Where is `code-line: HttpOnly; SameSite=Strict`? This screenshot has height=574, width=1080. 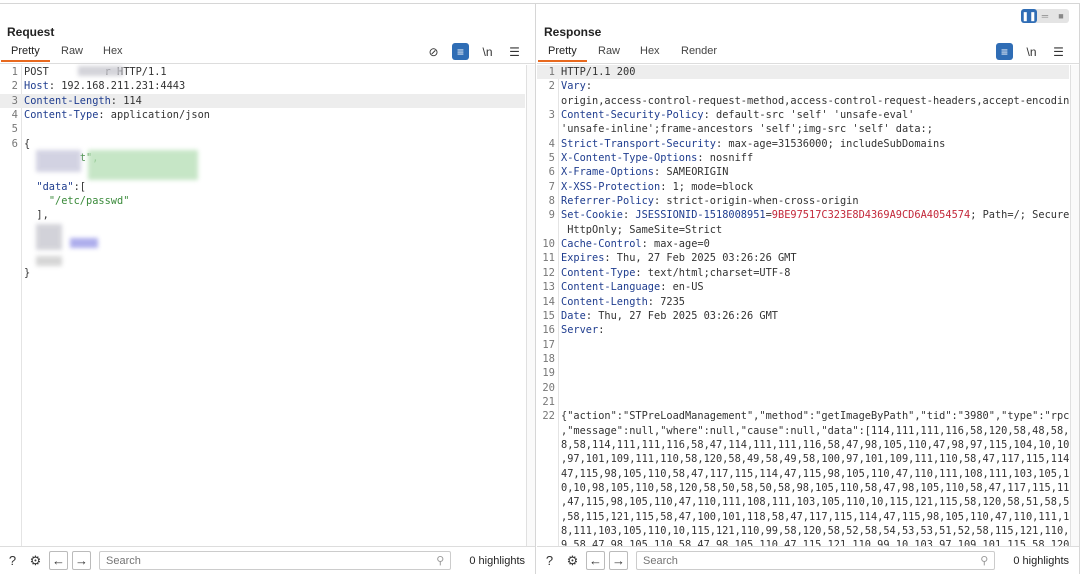 code-line: HttpOnly; SameSite=Strict is located at coordinates (803, 230).